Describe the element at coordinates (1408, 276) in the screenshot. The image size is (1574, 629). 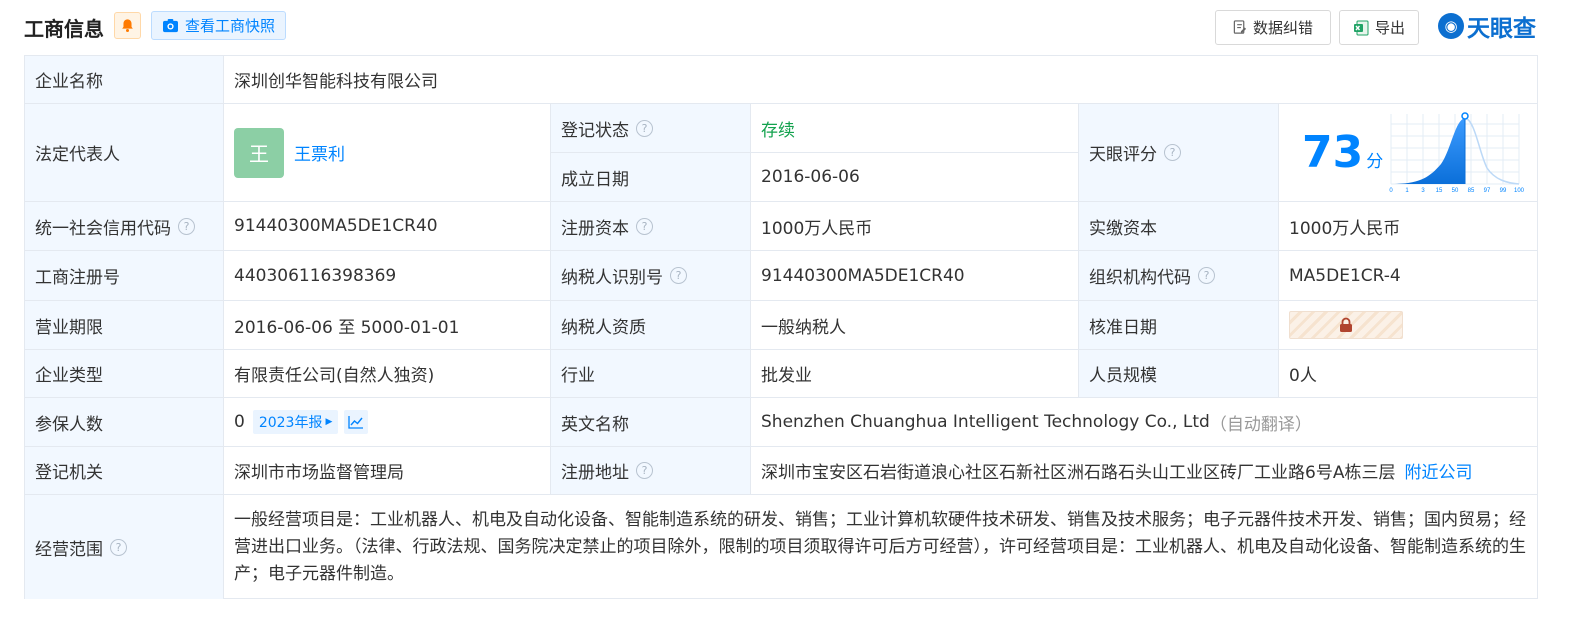
I see `value-org-code: MA5DE1CR-4` at that location.